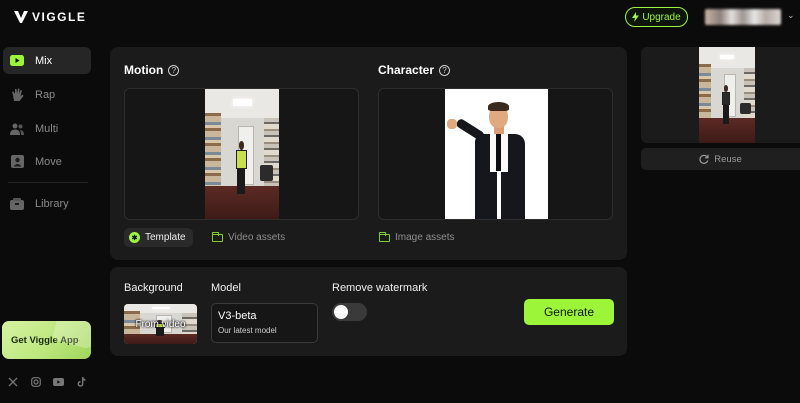 The height and width of the screenshot is (403, 800). Describe the element at coordinates (17, 162) in the screenshot. I see `person-card-icon` at that location.